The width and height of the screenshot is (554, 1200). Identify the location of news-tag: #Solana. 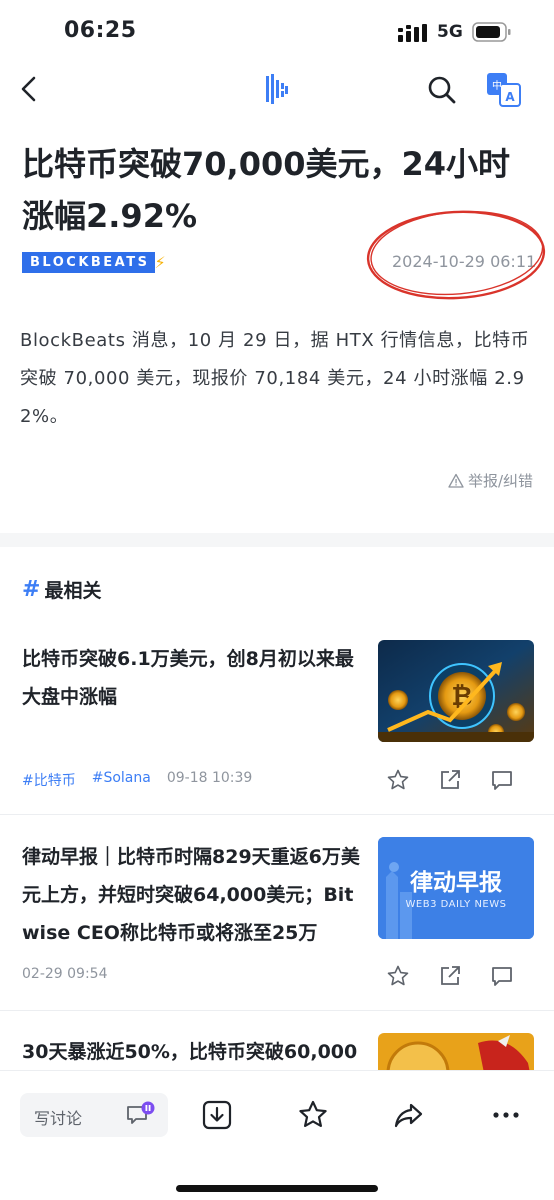
(121, 780).